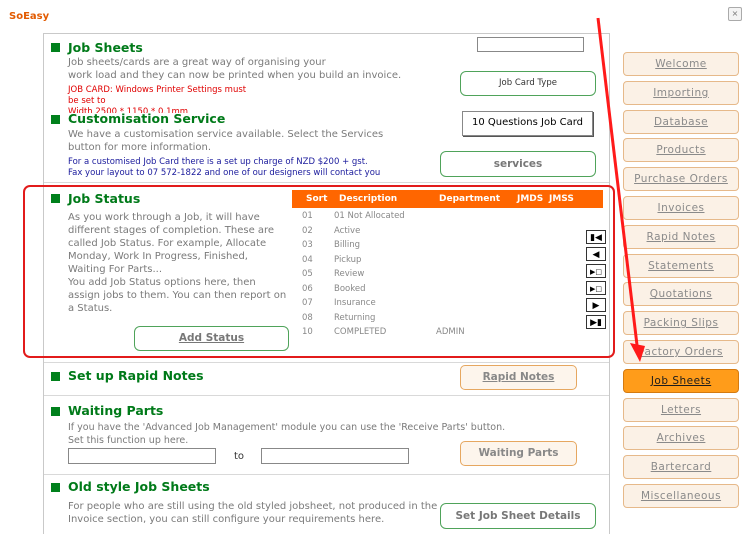 The image size is (745, 534). What do you see at coordinates (87, 101) in the screenshot?
I see `printer-warning-2: be set to` at bounding box center [87, 101].